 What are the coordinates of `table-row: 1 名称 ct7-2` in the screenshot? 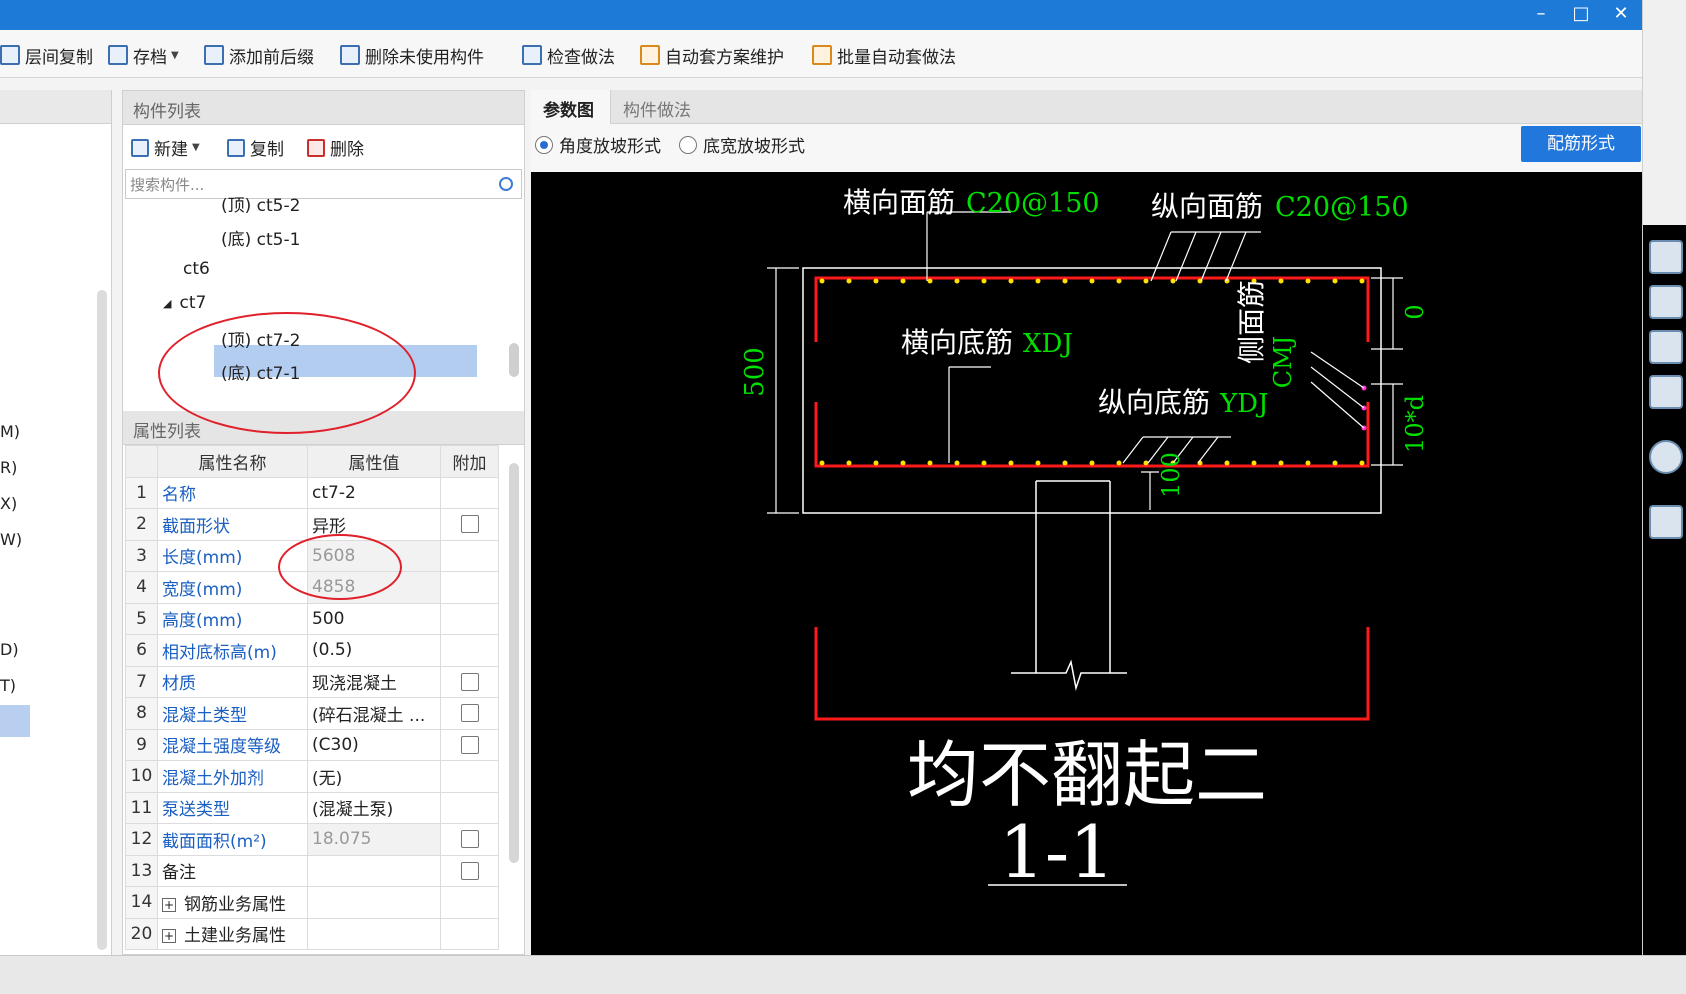 It's located at (312, 492).